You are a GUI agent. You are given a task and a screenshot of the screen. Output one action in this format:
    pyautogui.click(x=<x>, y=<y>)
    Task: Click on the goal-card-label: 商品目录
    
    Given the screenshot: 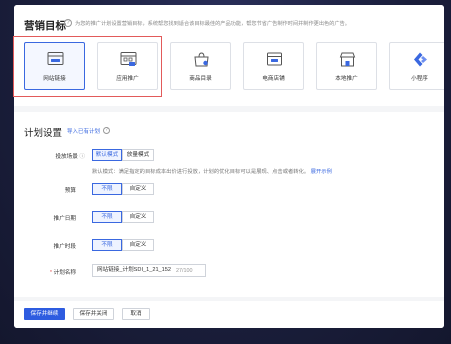 What is the action you would take?
    pyautogui.click(x=200, y=79)
    